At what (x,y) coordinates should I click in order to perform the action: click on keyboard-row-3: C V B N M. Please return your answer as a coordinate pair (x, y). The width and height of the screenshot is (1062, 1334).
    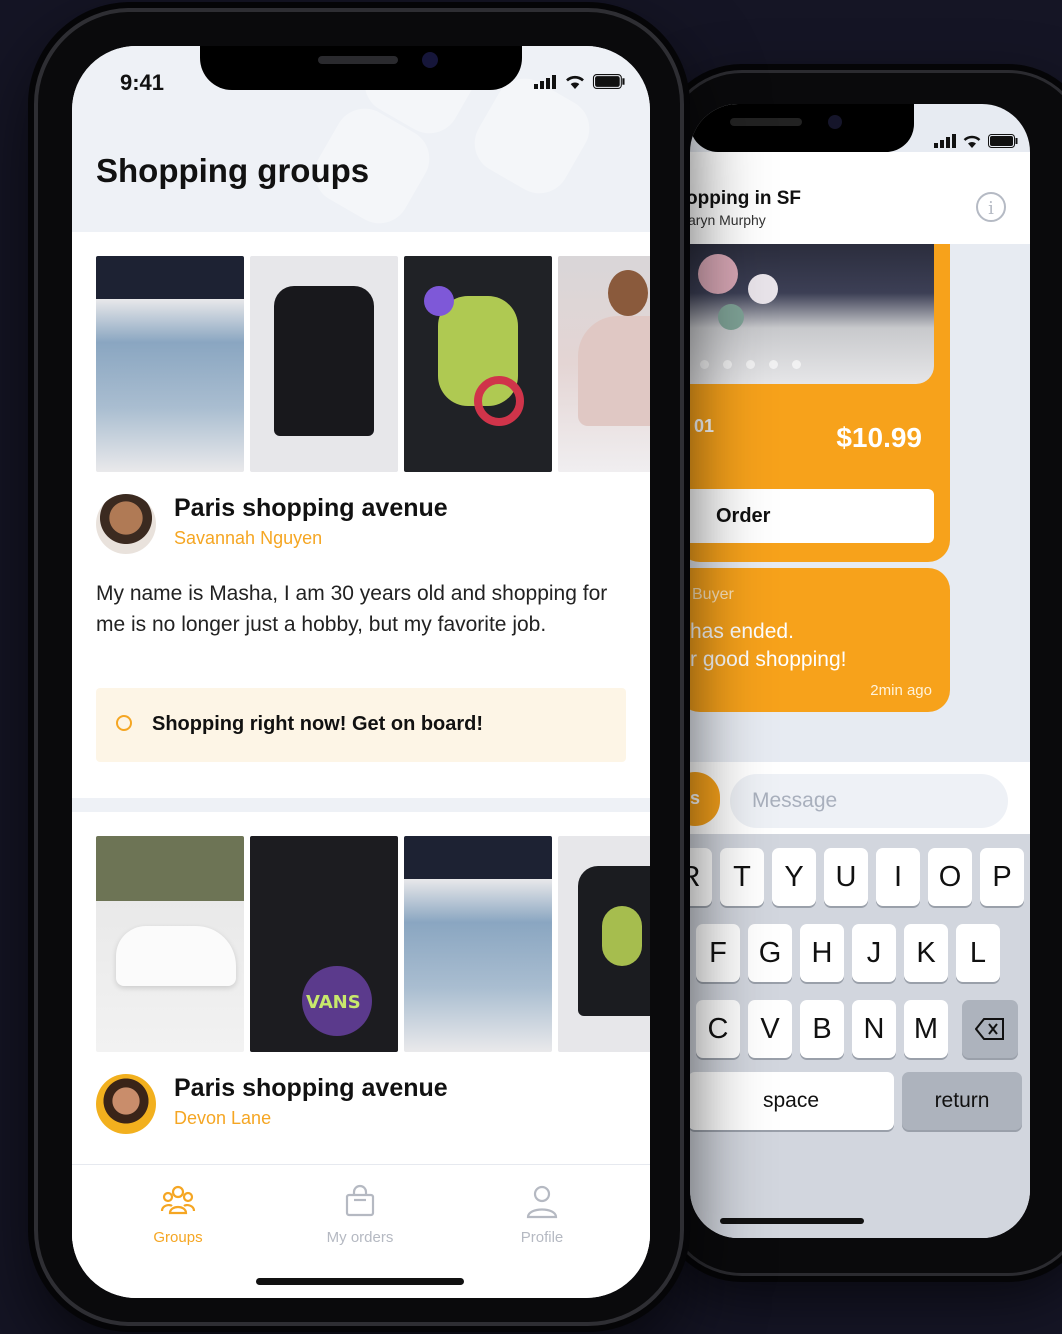
    Looking at the image, I should click on (861, 1029).